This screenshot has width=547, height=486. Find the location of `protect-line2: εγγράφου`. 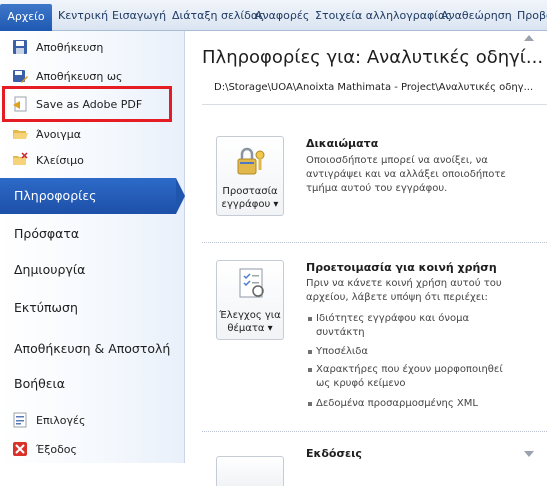

protect-line2: εγγράφου is located at coordinates (246, 204).